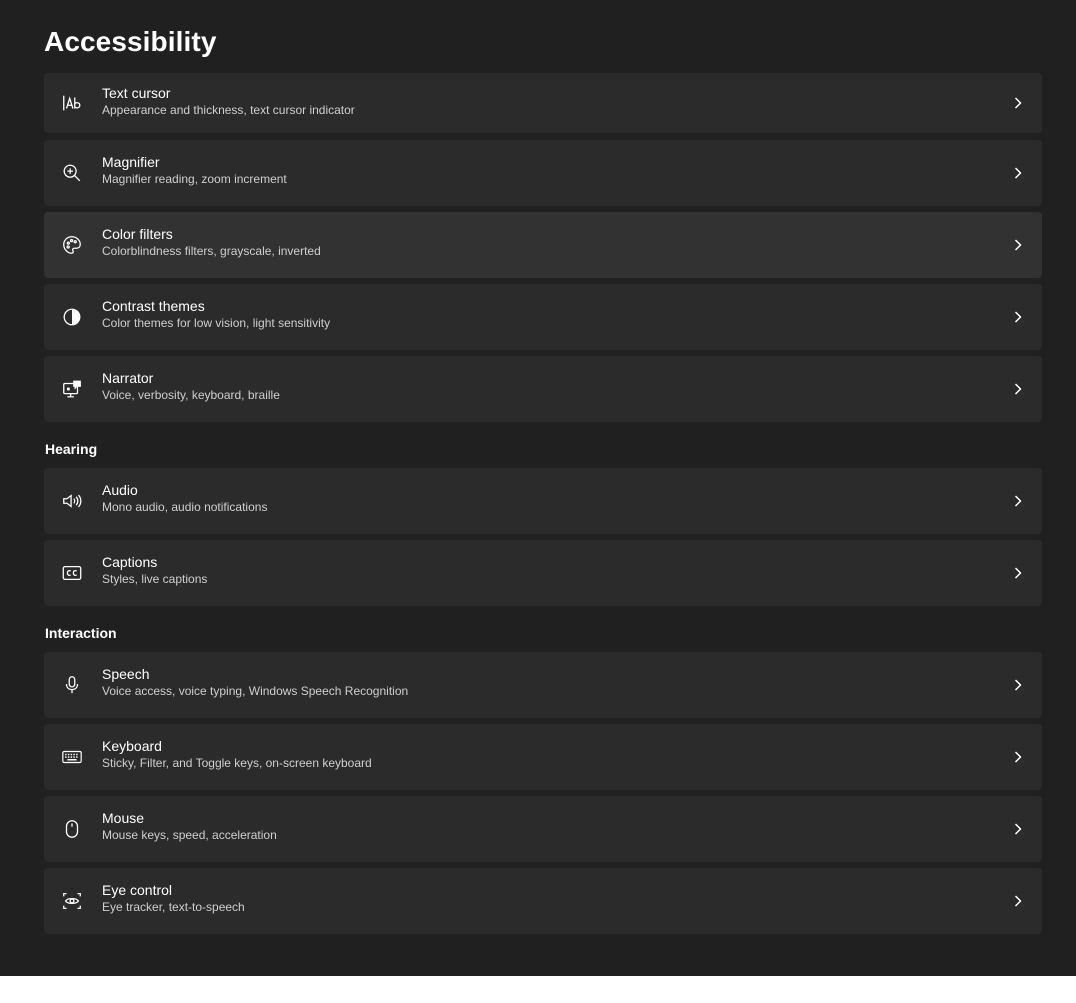 This screenshot has width=1076, height=1003. Describe the element at coordinates (72, 573) in the screenshot. I see `captions-icon` at that location.